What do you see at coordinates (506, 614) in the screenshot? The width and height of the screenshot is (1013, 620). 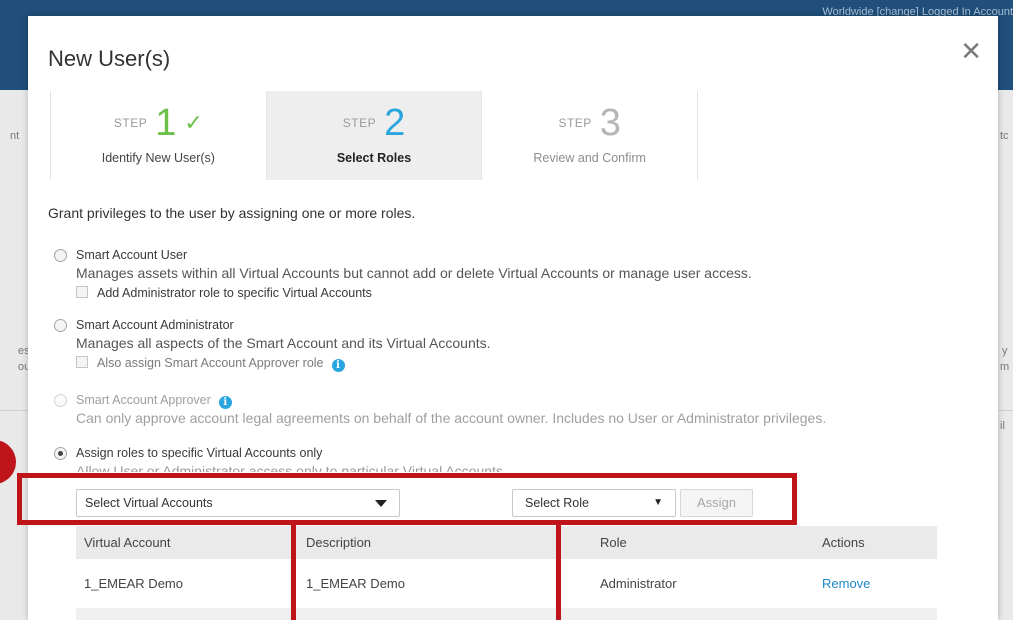 I see `table-row` at bounding box center [506, 614].